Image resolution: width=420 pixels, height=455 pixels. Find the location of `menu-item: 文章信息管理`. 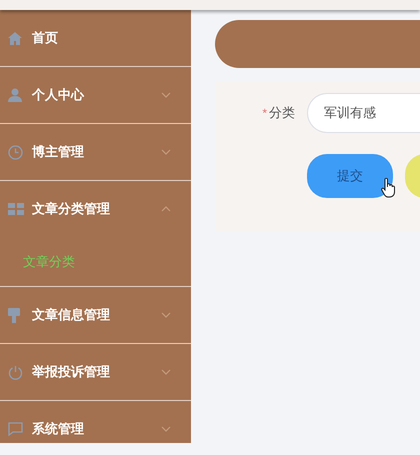

menu-item: 文章信息管理 is located at coordinates (95, 315).